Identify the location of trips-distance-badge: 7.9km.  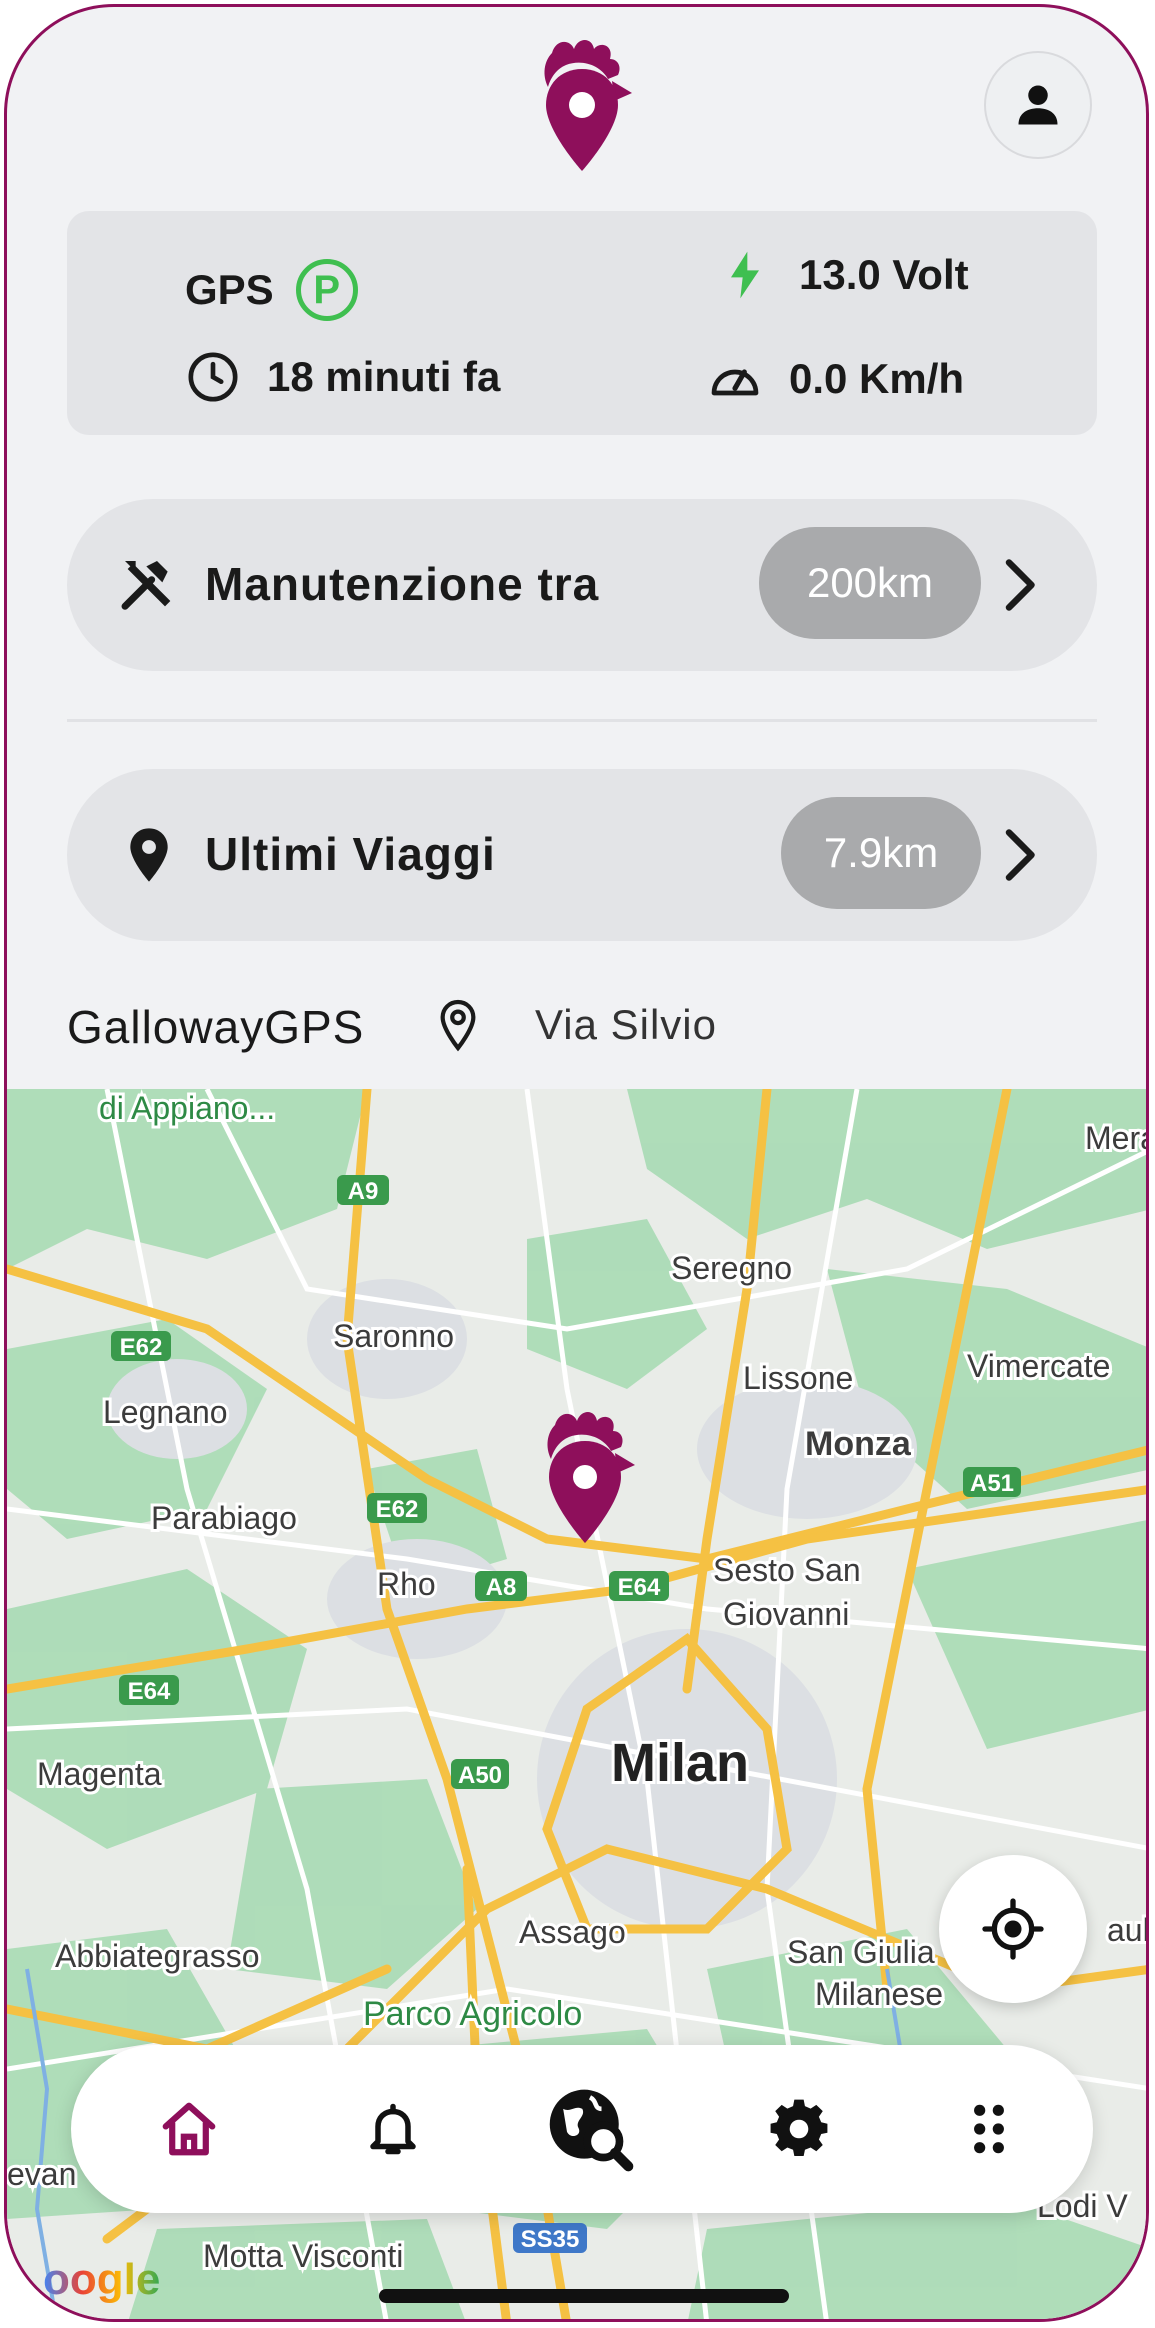
(881, 853).